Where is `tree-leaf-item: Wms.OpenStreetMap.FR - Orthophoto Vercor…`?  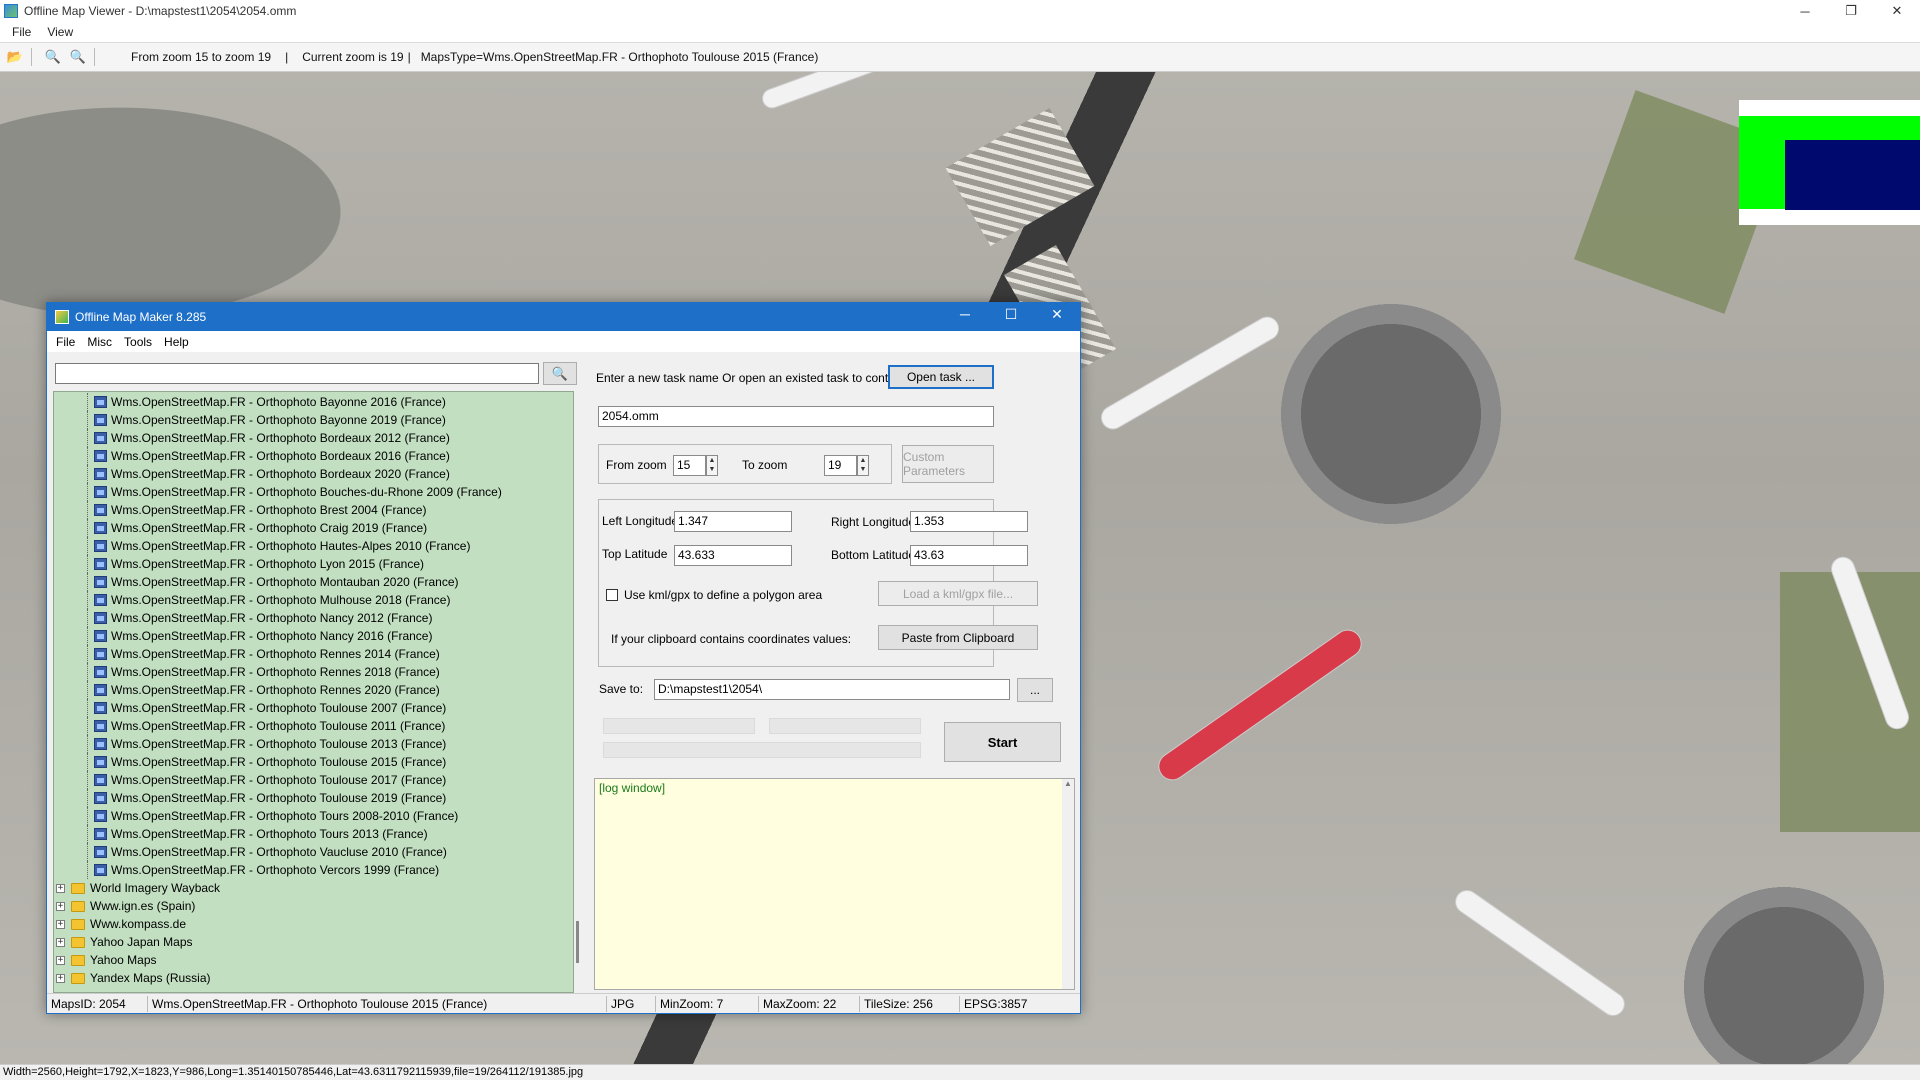
tree-leaf-item: Wms.OpenStreetMap.FR - Orthophoto Vercor… is located at coordinates (313, 870).